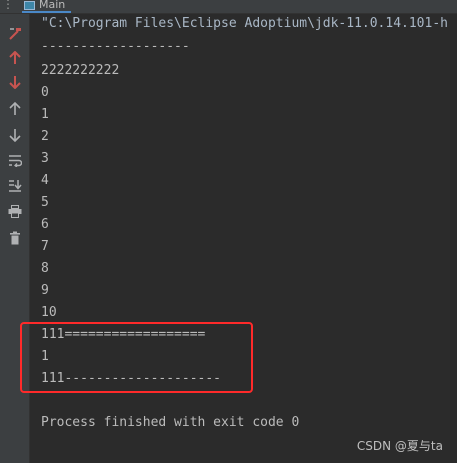 The width and height of the screenshot is (457, 463). Describe the element at coordinates (80, 70) in the screenshot. I see `console-line: 2222222222` at that location.